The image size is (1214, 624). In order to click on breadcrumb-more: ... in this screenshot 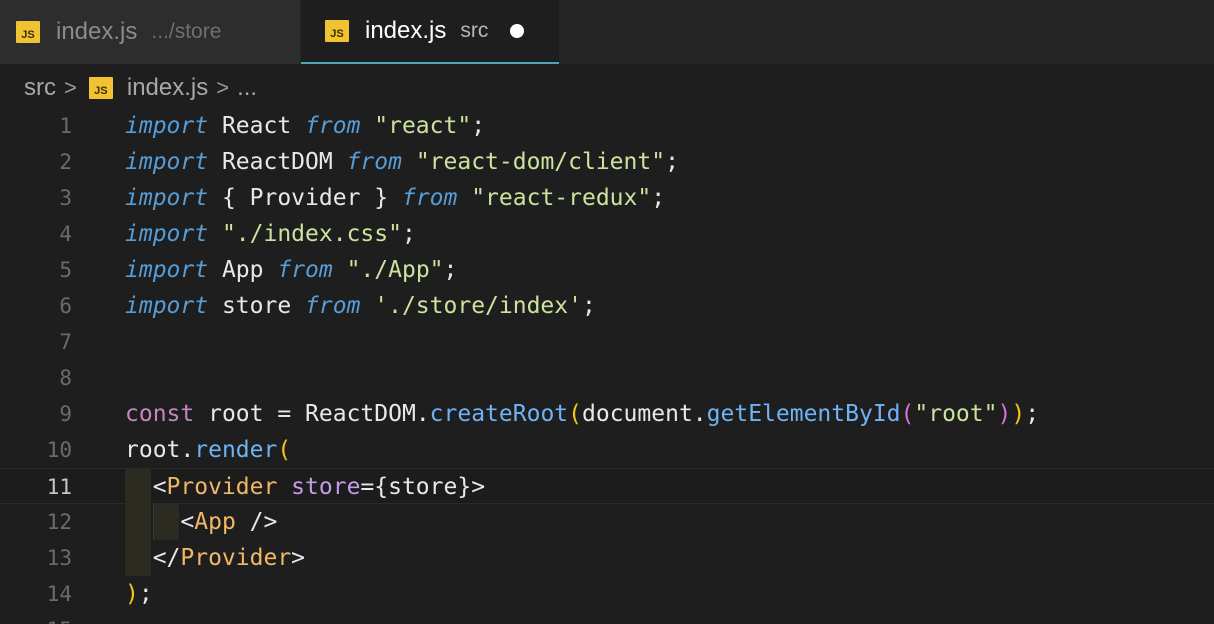, I will do `click(247, 88)`.